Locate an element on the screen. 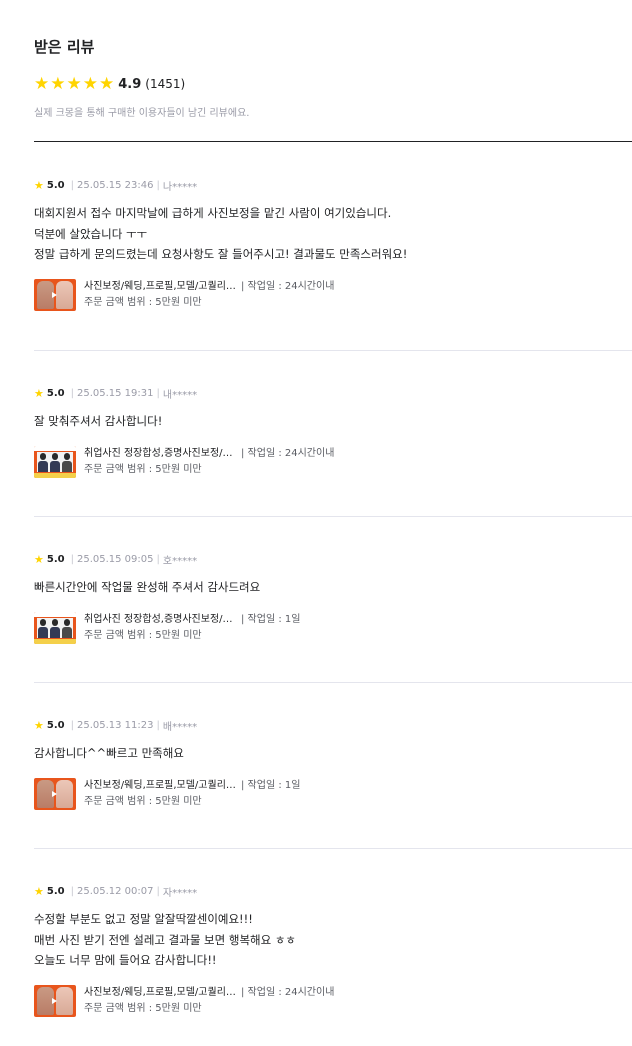 This screenshot has height=1046, width=632. review-text-line: 덕분에 살았습니다 ㅜㅜ is located at coordinates (91, 233).